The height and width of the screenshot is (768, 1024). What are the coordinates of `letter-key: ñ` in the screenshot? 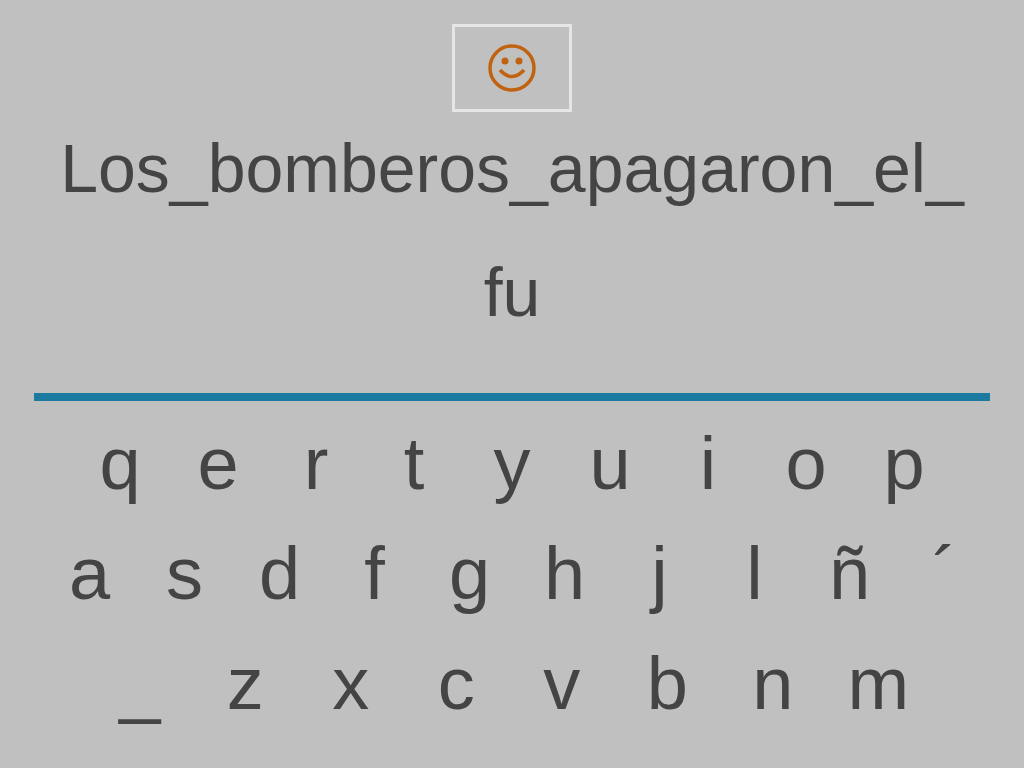 It's located at (849, 574).